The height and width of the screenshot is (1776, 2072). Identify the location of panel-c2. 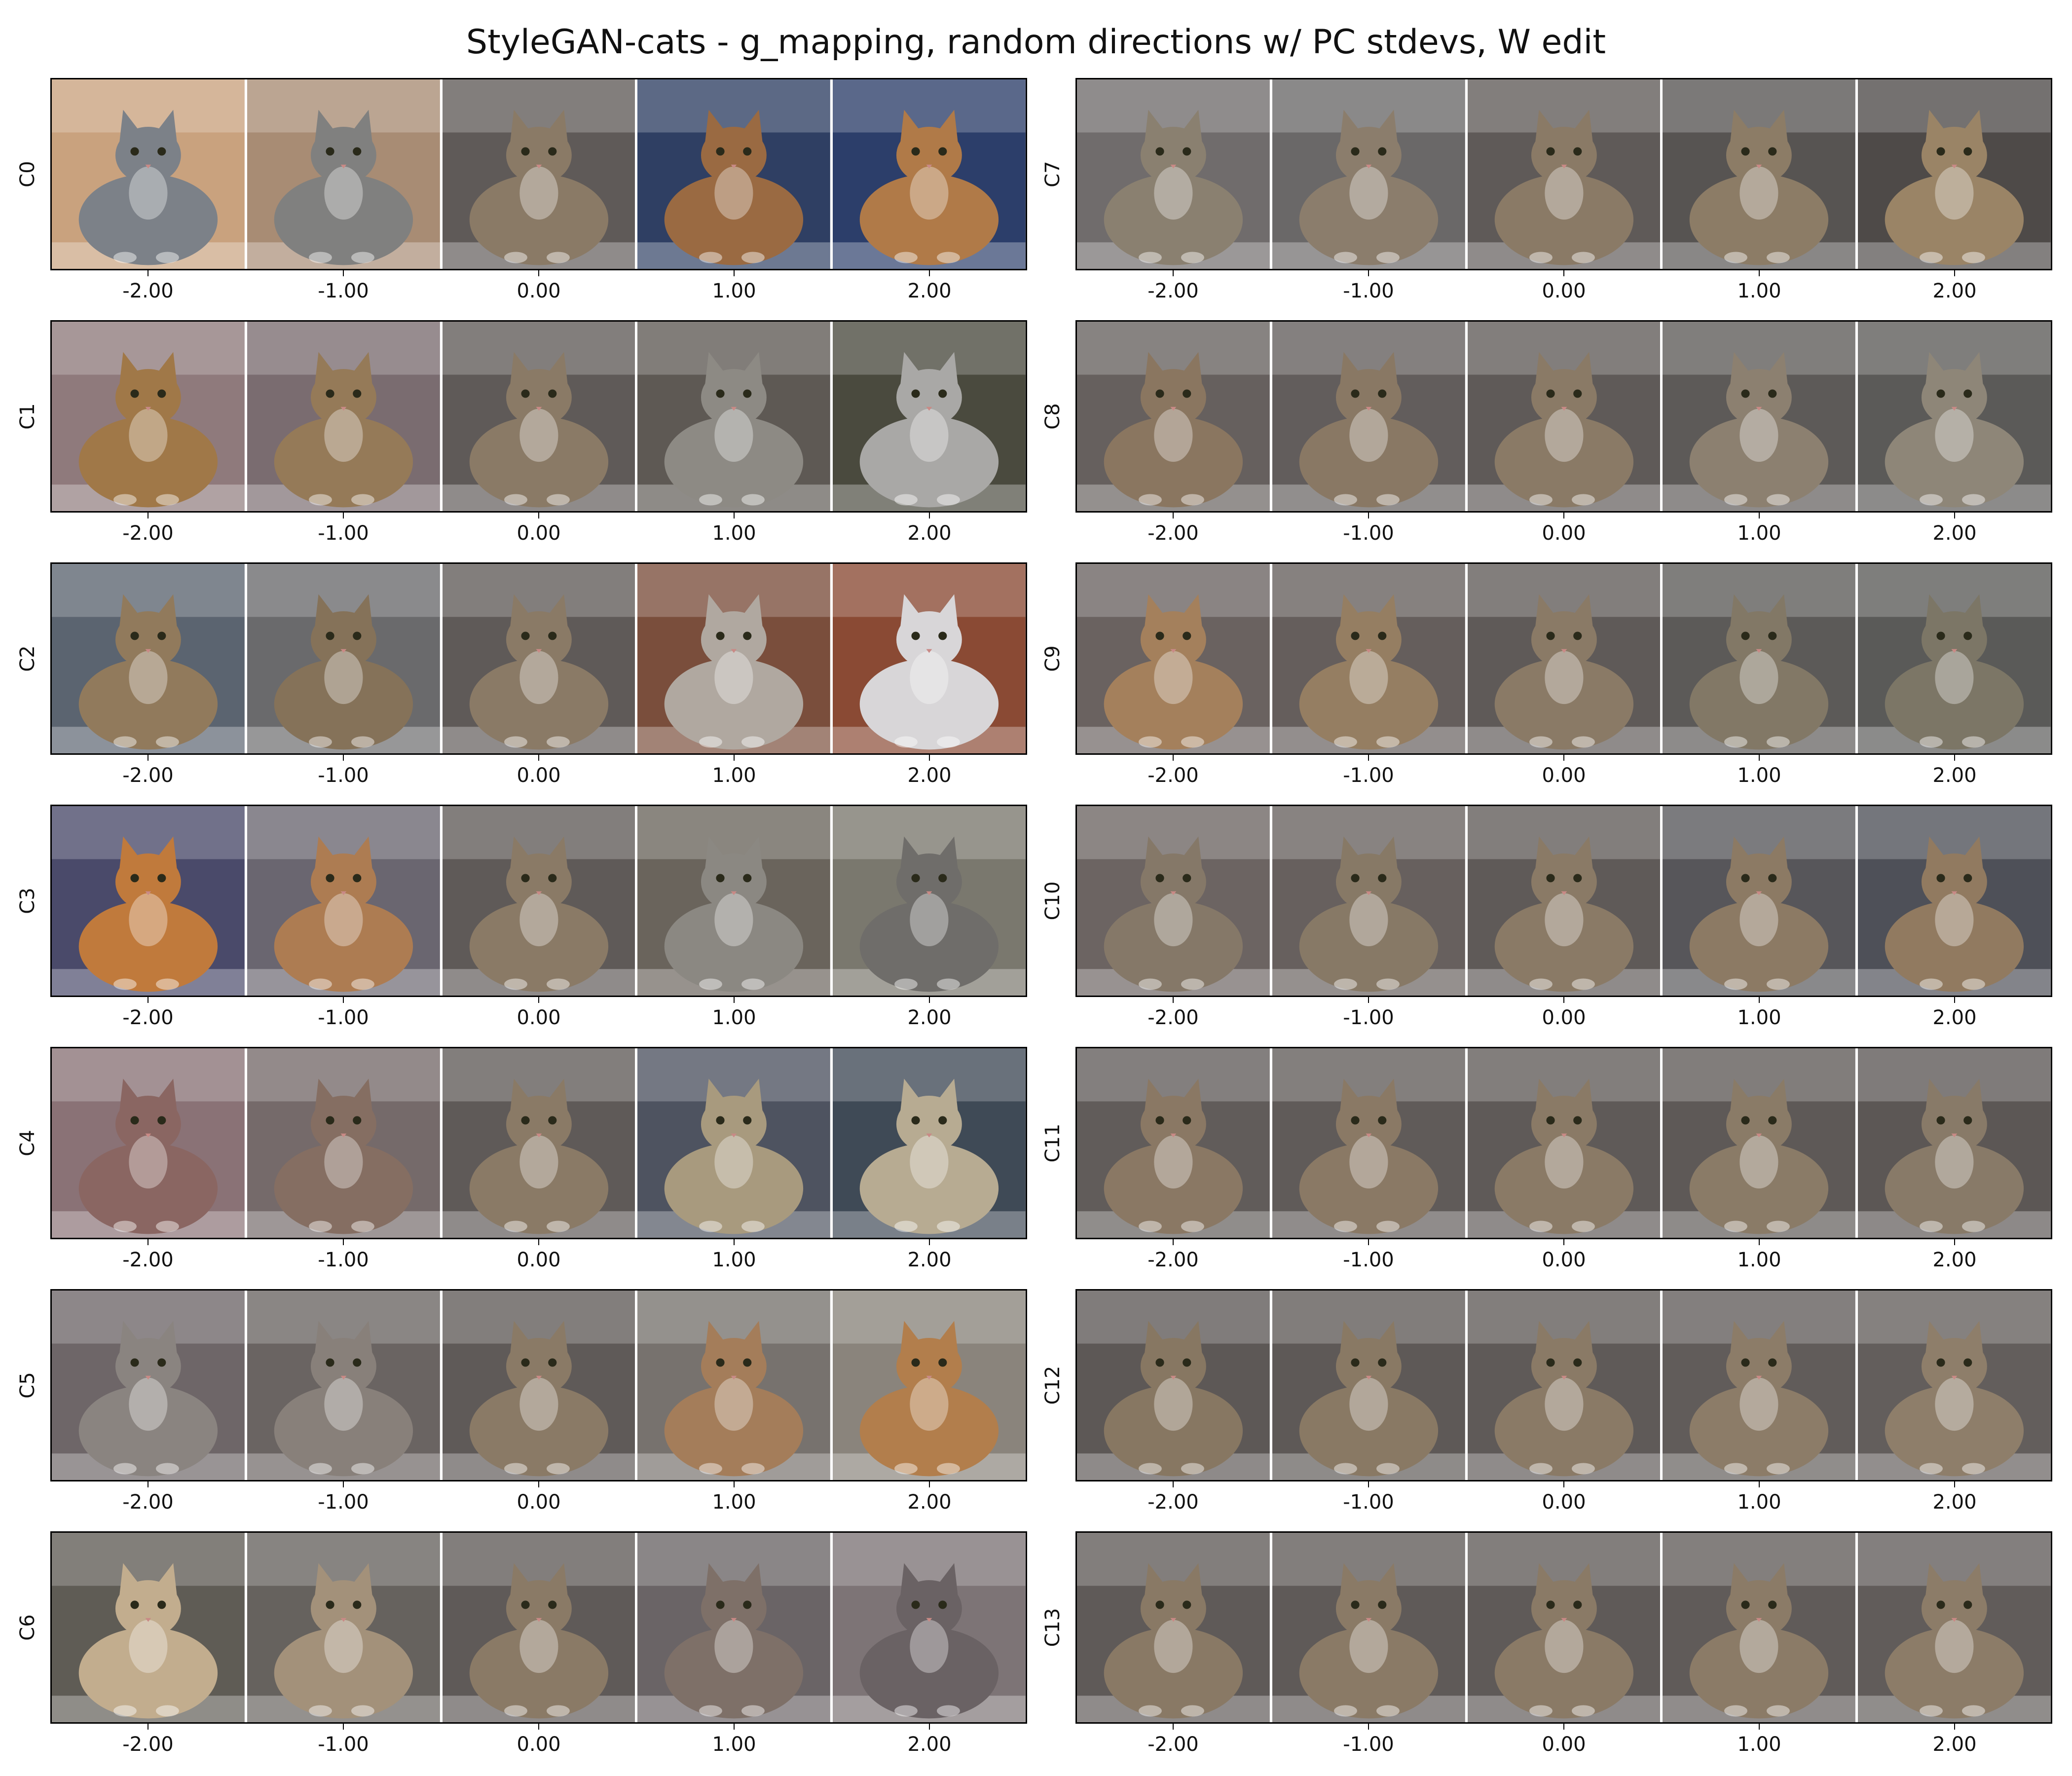
(539, 659).